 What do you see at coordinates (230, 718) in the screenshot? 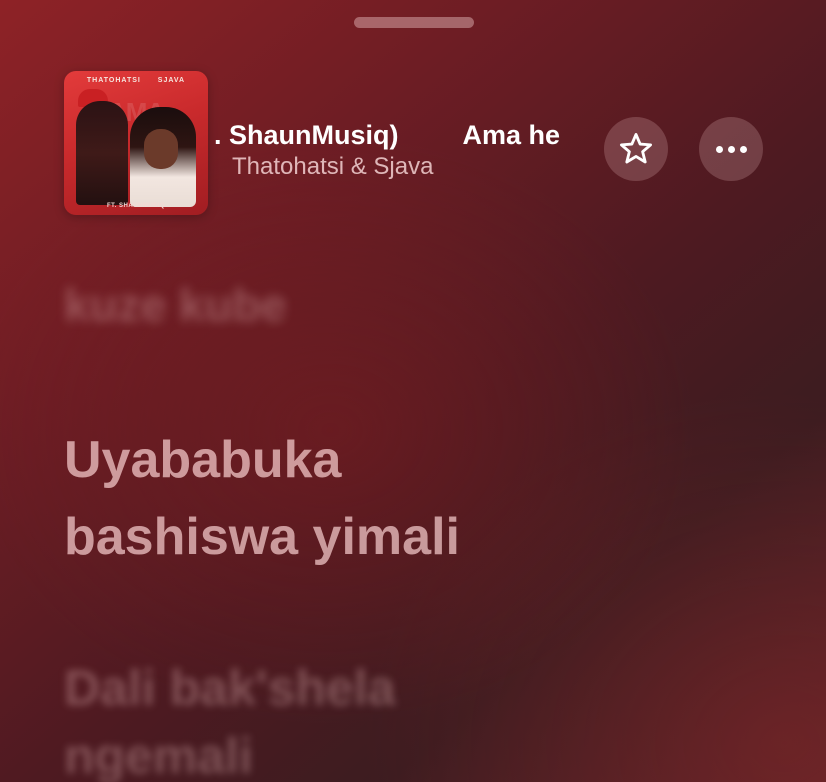
I see `lyric-line-next: Dali bak'shela ngemali` at bounding box center [230, 718].